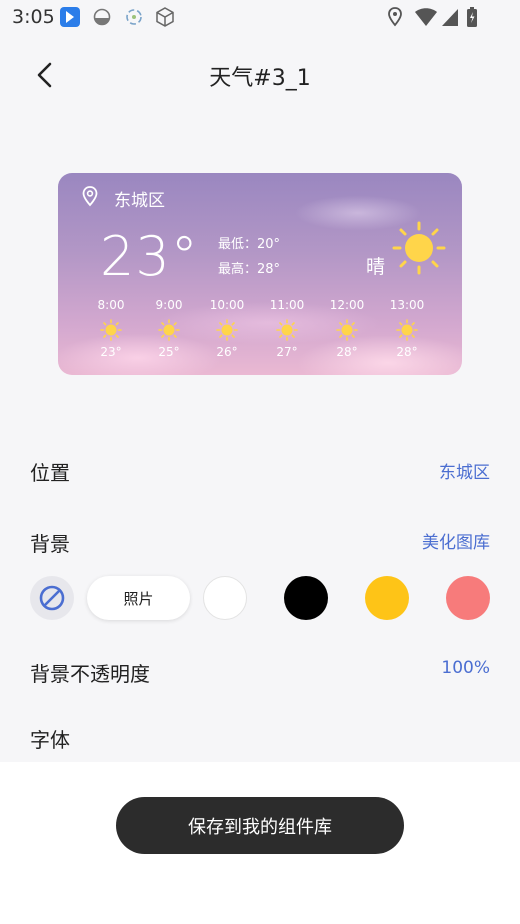  I want to click on opacity-value: 100%, so click(465, 668).